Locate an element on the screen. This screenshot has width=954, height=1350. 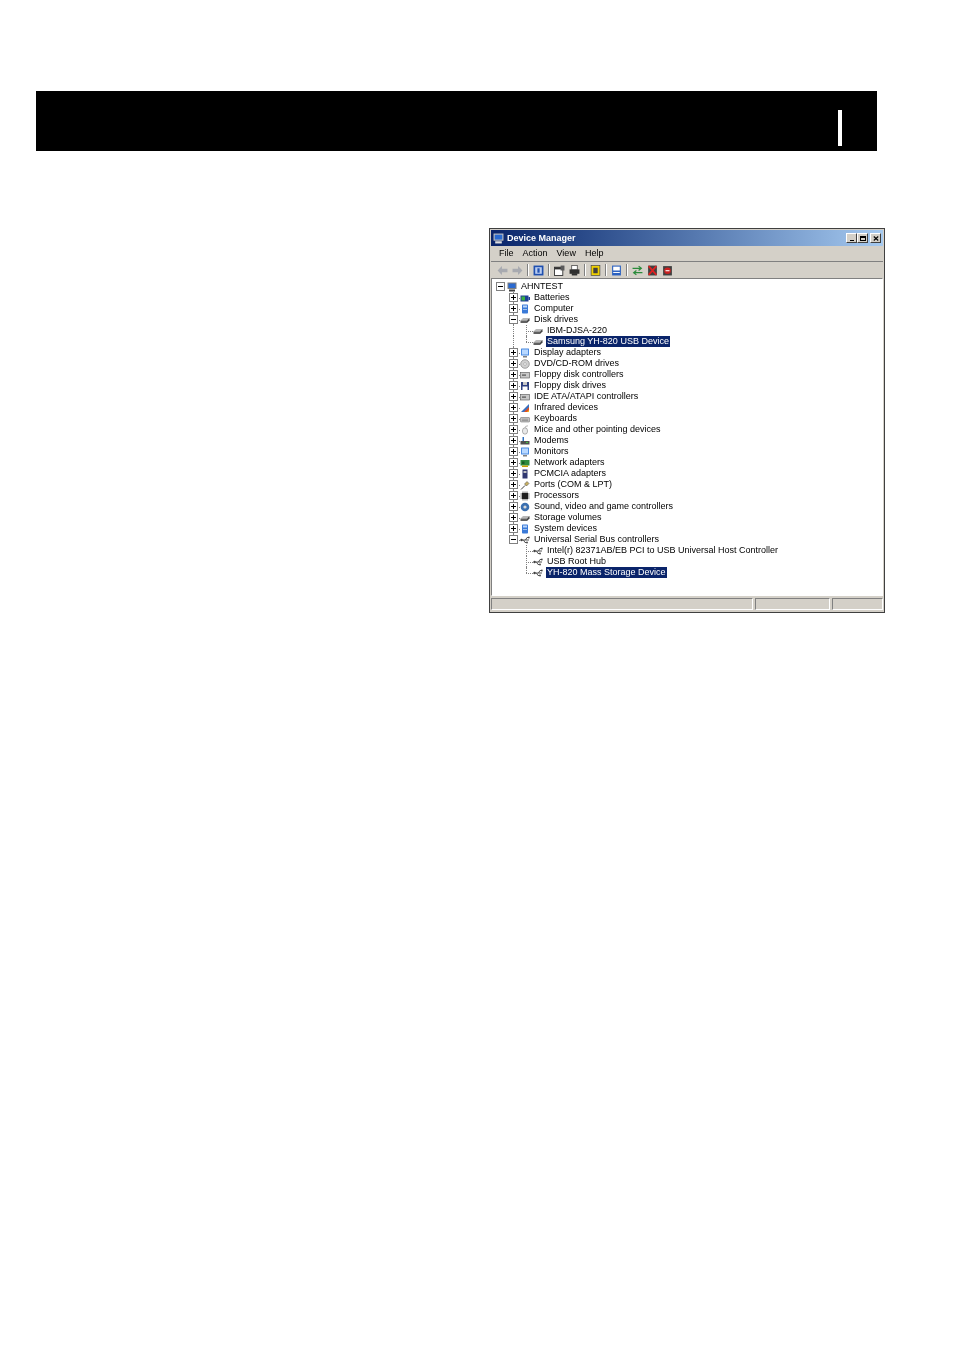
tree-item: AHNTEST is located at coordinates (542, 286).